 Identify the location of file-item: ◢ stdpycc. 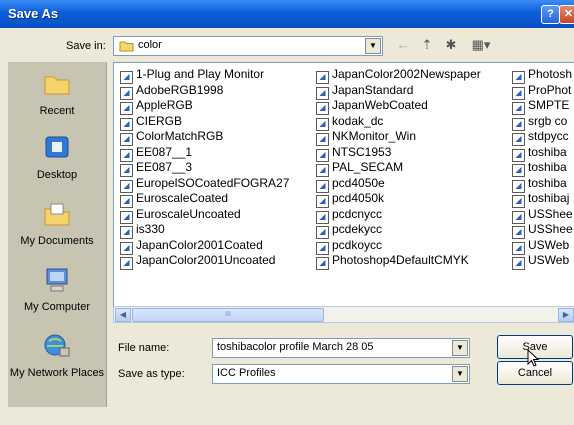
(542, 137).